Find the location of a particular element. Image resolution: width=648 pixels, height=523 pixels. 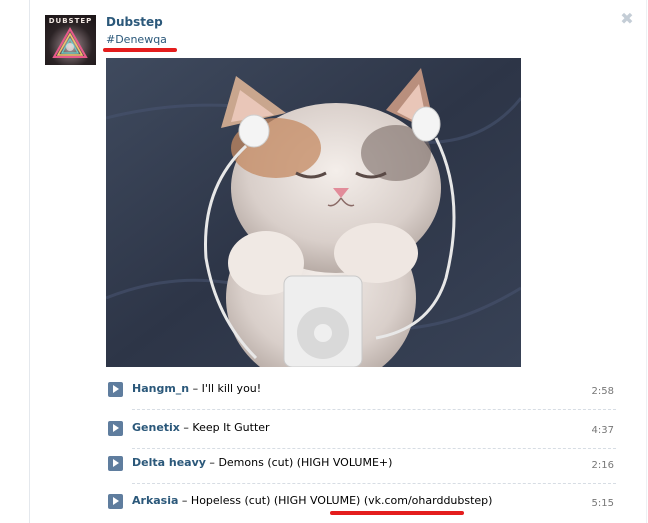

track-artist-link: Genetix is located at coordinates (156, 427).